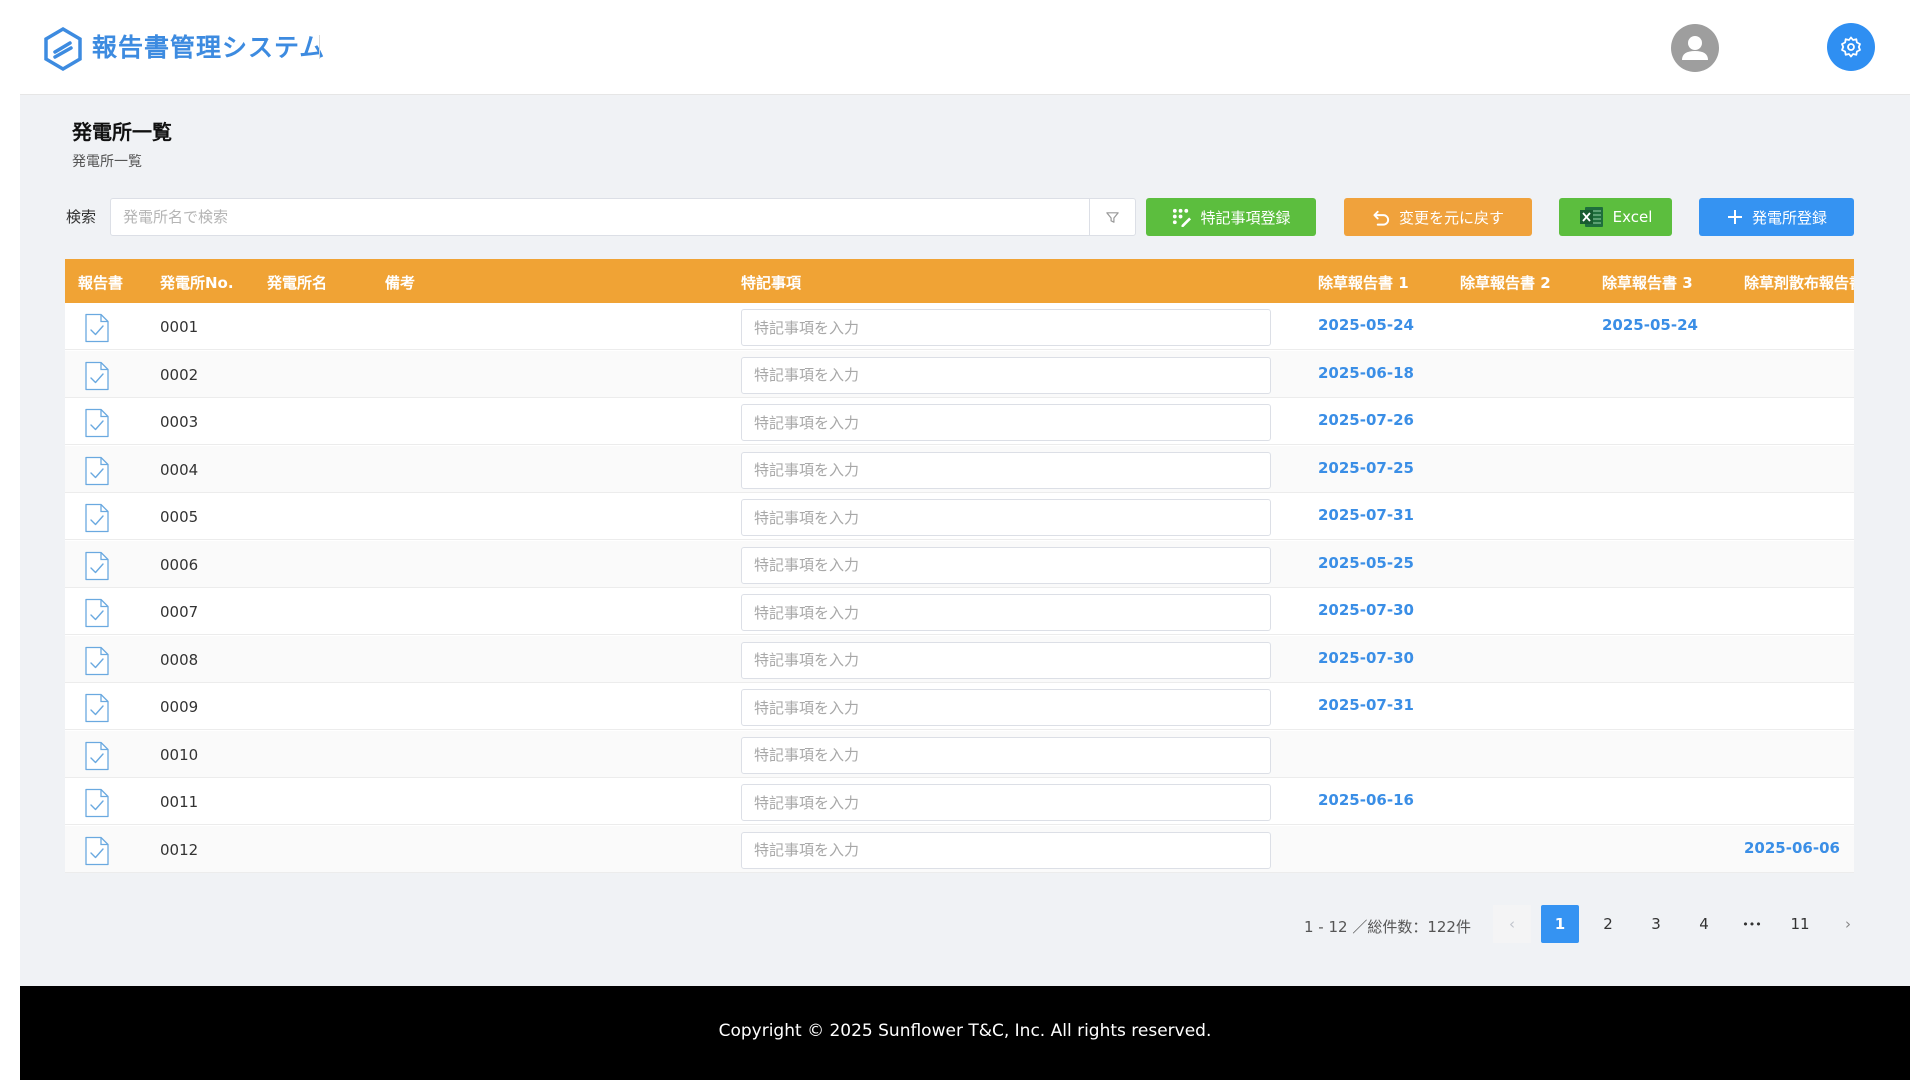 The image size is (1920, 1080). Describe the element at coordinates (1789, 217) in the screenshot. I see `plant-register-label: 発電所登録` at that location.